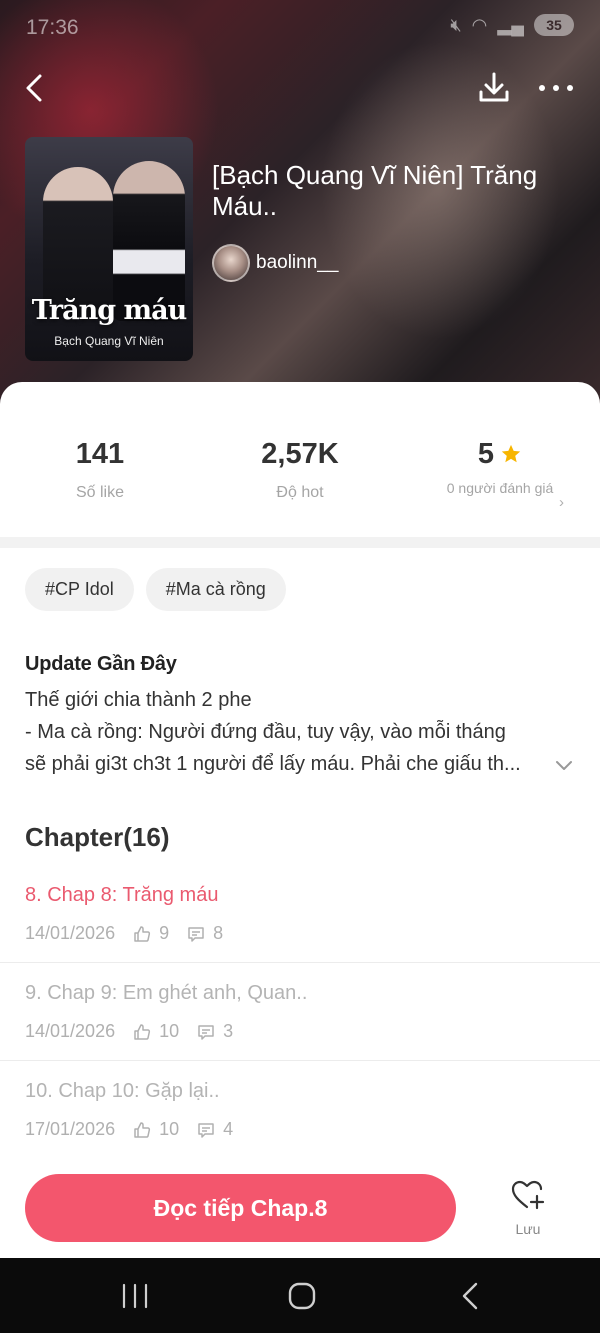 The width and height of the screenshot is (600, 1333). I want to click on author-link: baolinn__, so click(275, 263).